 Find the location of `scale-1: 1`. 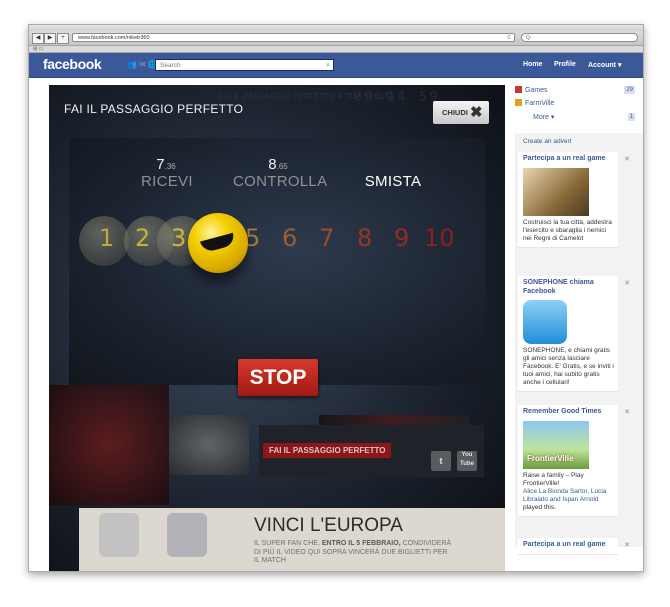

scale-1: 1 is located at coordinates (107, 238).